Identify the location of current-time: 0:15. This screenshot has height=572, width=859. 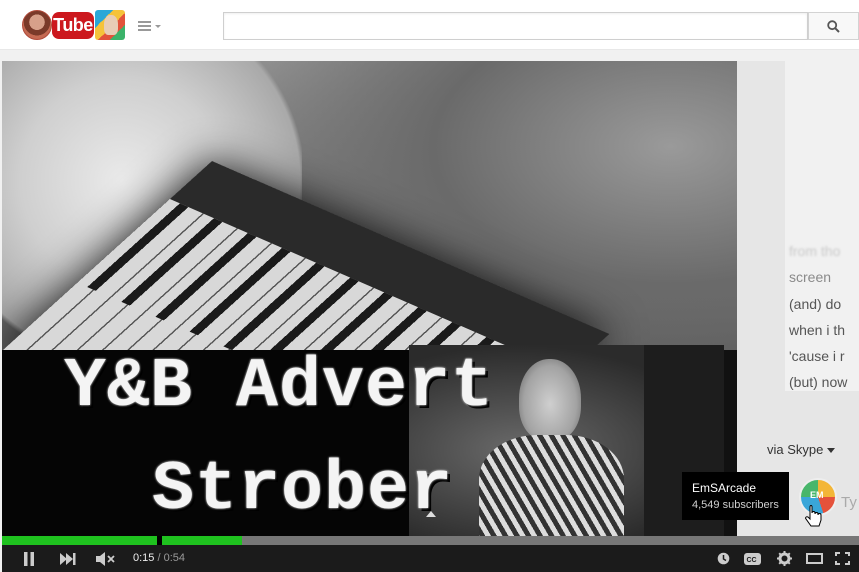
(144, 558).